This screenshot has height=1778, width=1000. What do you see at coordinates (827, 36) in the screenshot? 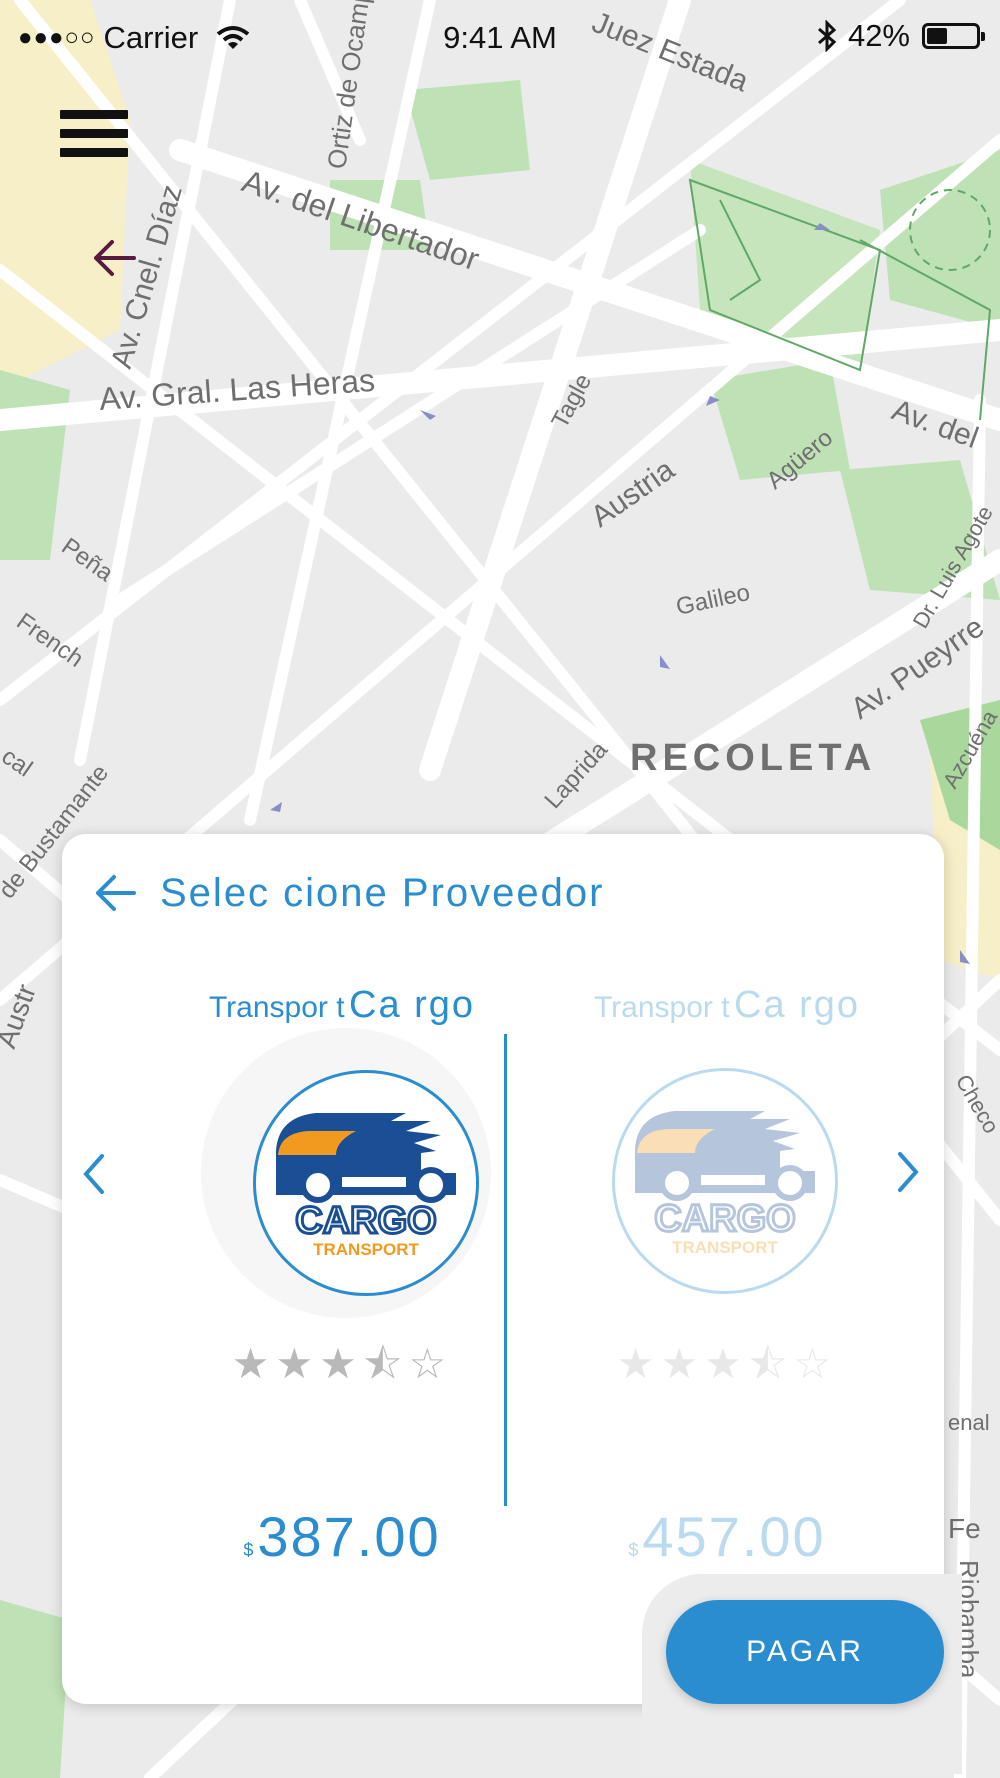
I see `bluetooth-icon` at bounding box center [827, 36].